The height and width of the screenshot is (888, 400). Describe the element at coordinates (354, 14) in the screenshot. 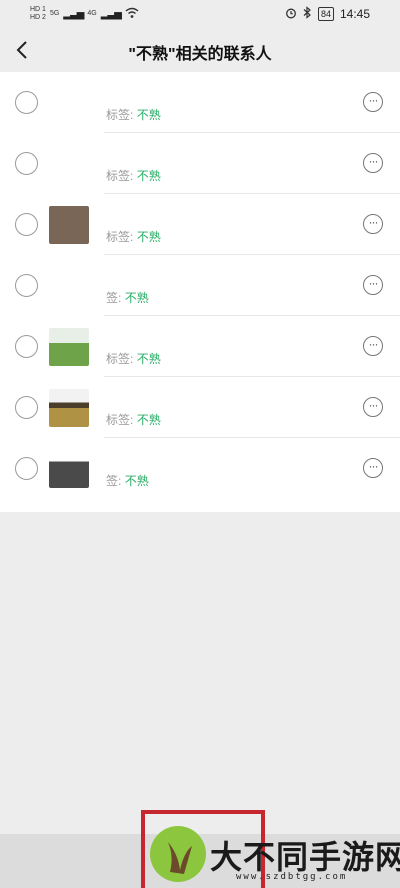

I see `clock: 14:45` at that location.